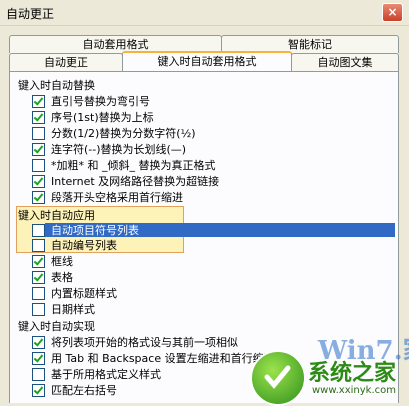 The width and height of the screenshot is (409, 406). What do you see at coordinates (30, 14) in the screenshot?
I see `window-title: 自动更正` at bounding box center [30, 14].